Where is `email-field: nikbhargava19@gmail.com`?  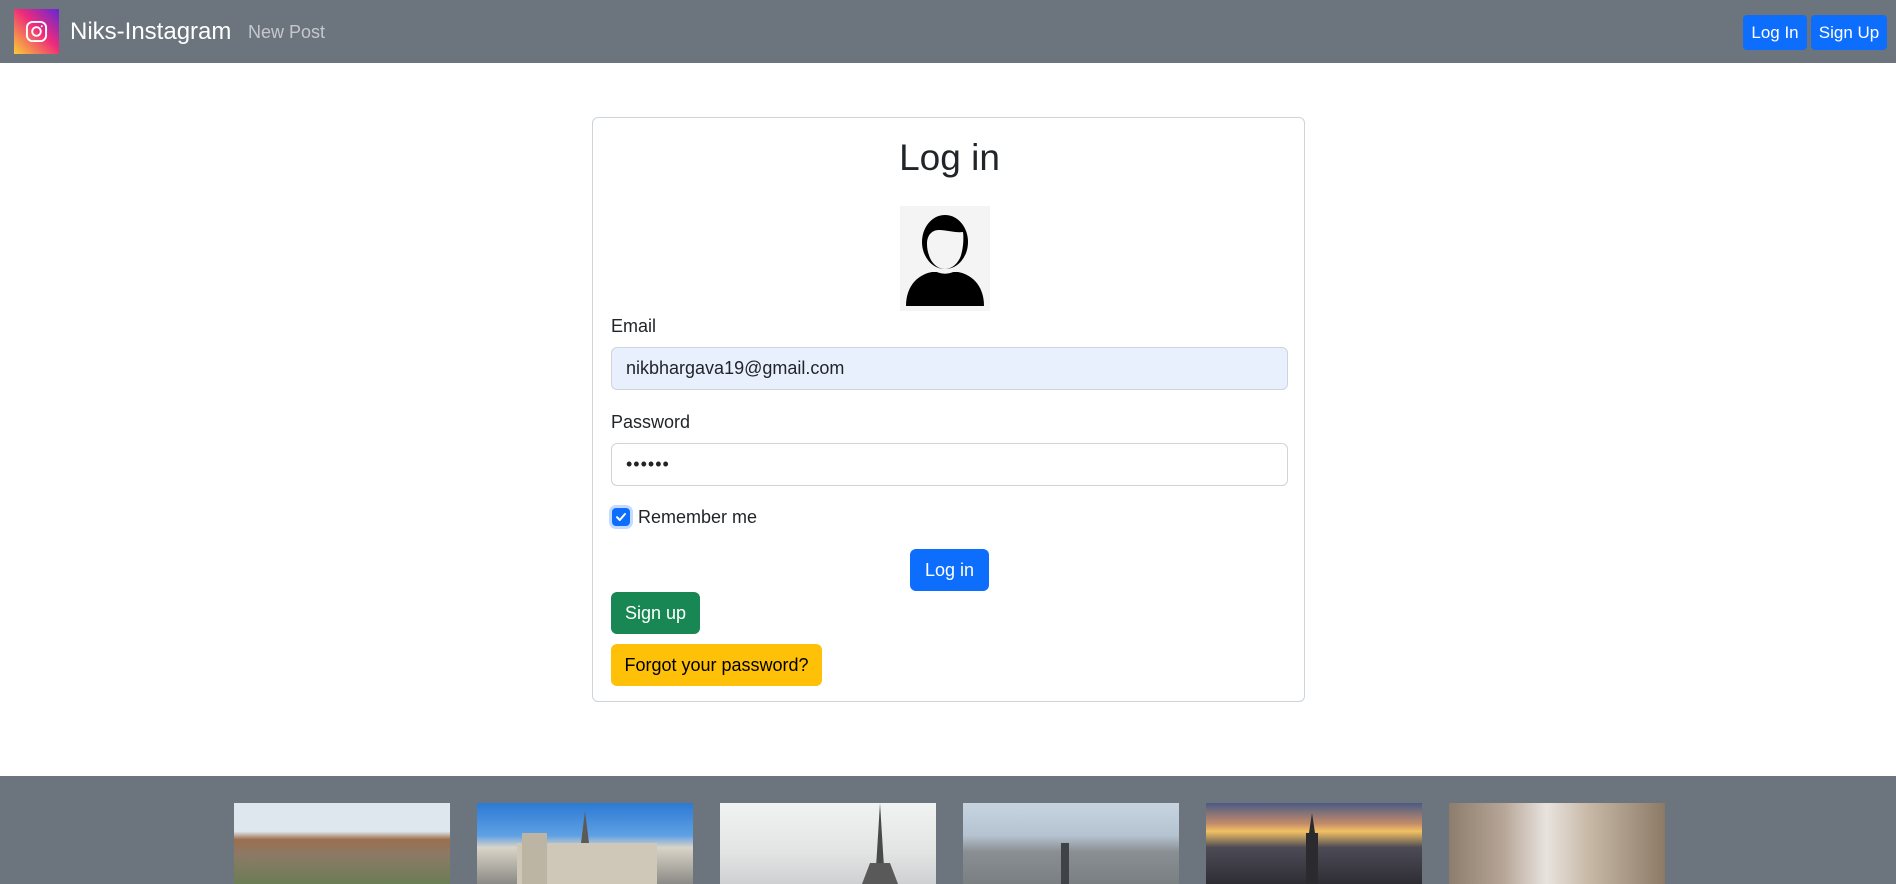 email-field: nikbhargava19@gmail.com is located at coordinates (949, 368).